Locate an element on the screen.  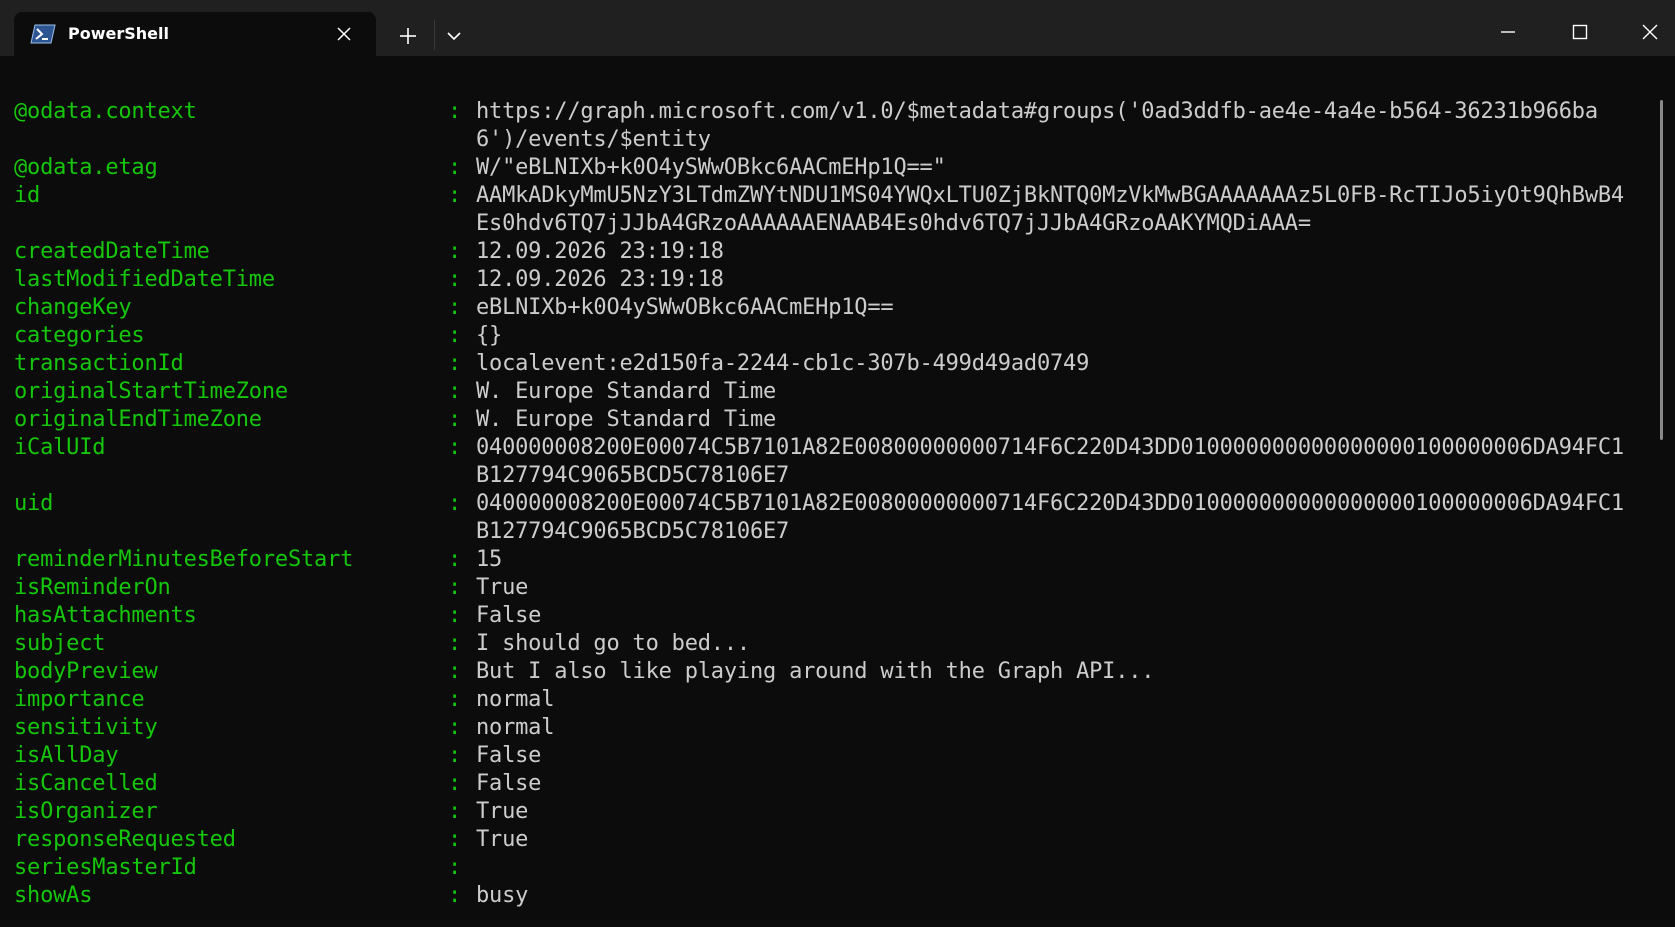
property-value: eBLNIXb+k0O4ySWwOBkc6AACmEHp1Q== is located at coordinates (685, 307).